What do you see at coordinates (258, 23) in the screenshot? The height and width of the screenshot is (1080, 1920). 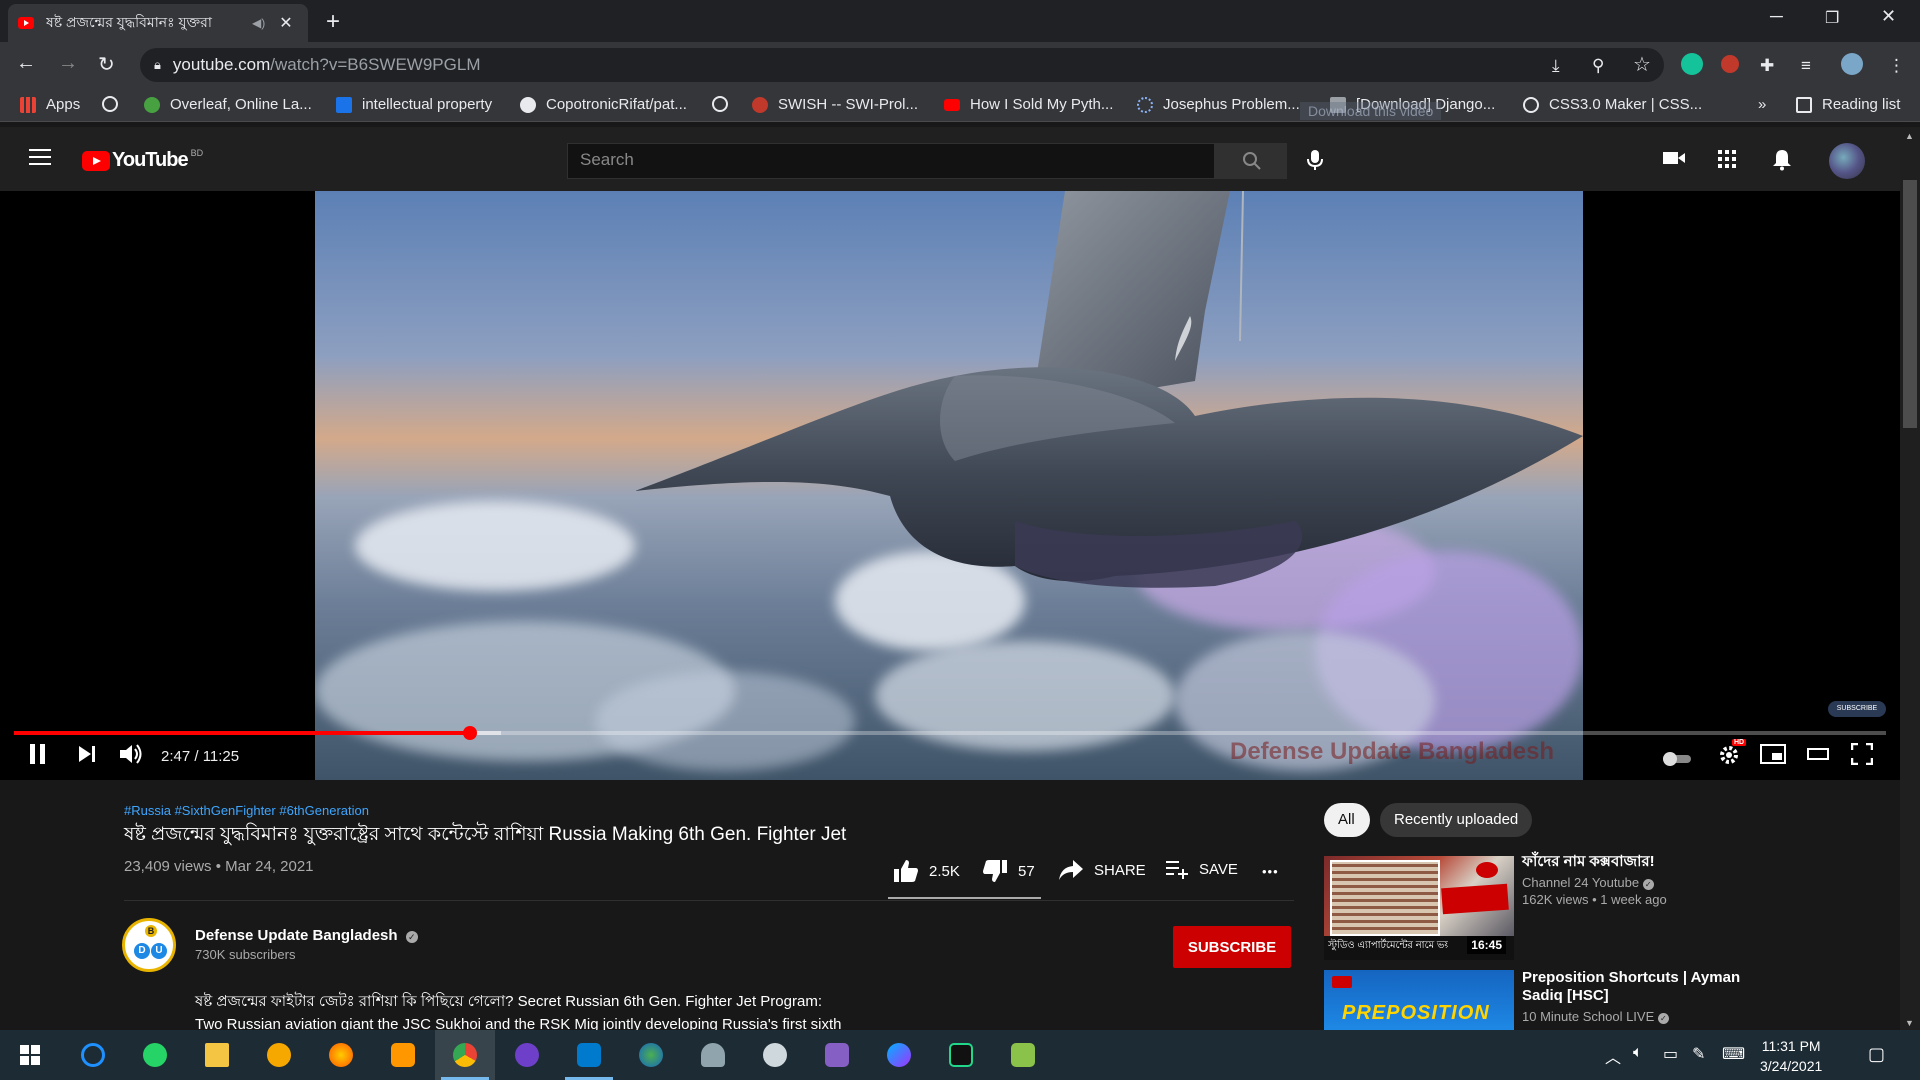 I see `tab-audio-icon: ◀)` at bounding box center [258, 23].